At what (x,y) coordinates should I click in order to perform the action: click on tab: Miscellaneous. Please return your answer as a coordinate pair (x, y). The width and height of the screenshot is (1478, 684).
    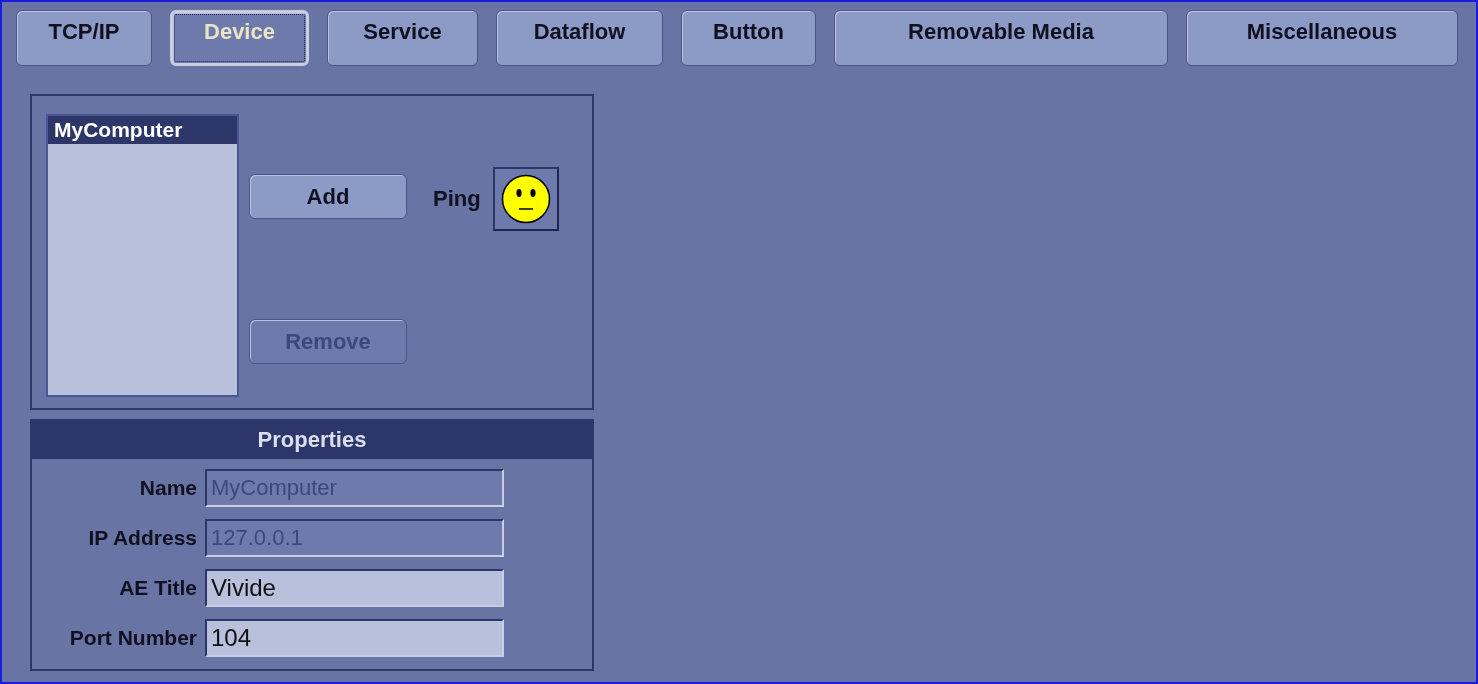
    Looking at the image, I should click on (1322, 38).